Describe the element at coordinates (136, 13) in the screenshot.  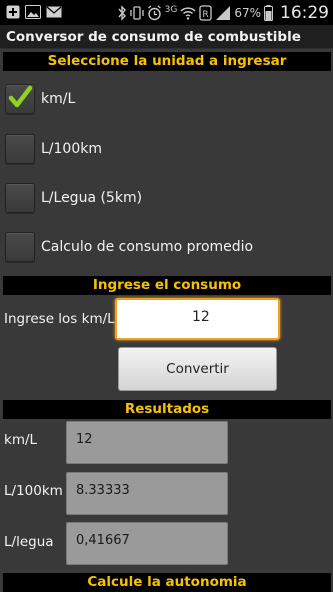
I see `vibrate-icon` at that location.